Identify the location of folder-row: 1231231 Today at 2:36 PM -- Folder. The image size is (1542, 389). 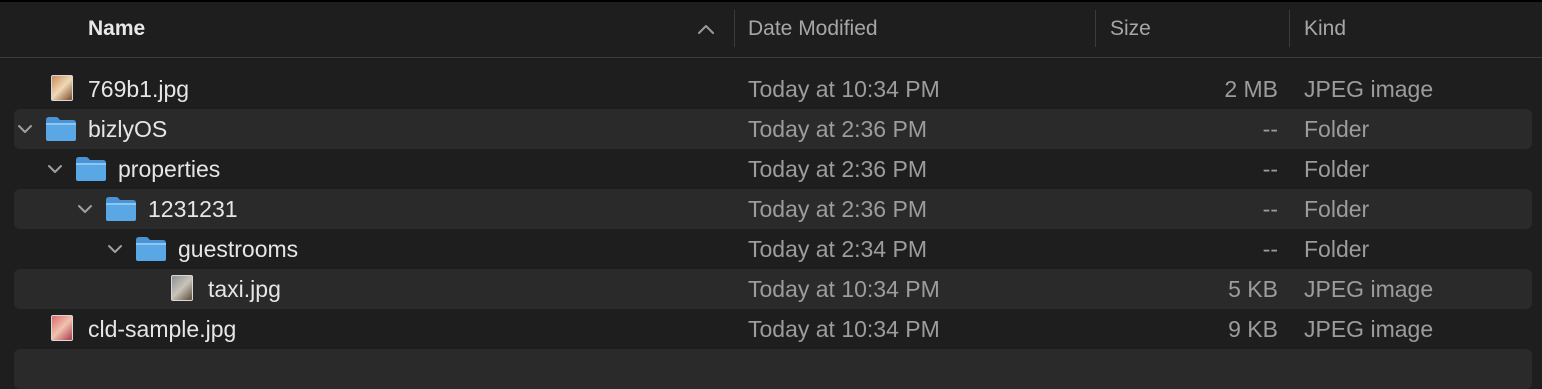
(773, 209).